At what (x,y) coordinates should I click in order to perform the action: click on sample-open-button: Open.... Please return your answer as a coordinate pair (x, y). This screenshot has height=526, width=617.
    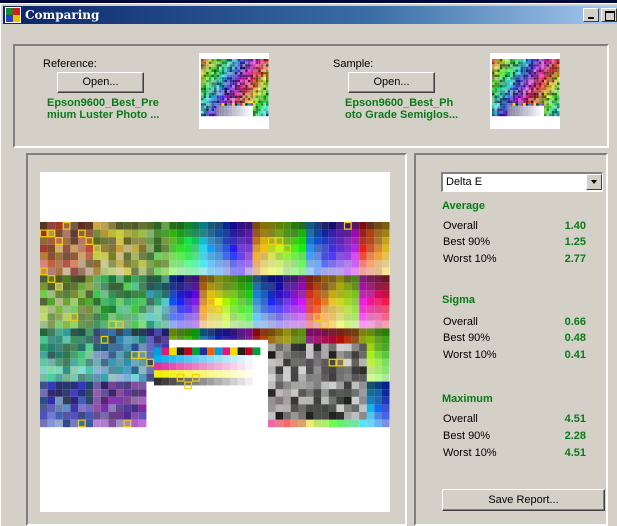
    Looking at the image, I should click on (391, 82).